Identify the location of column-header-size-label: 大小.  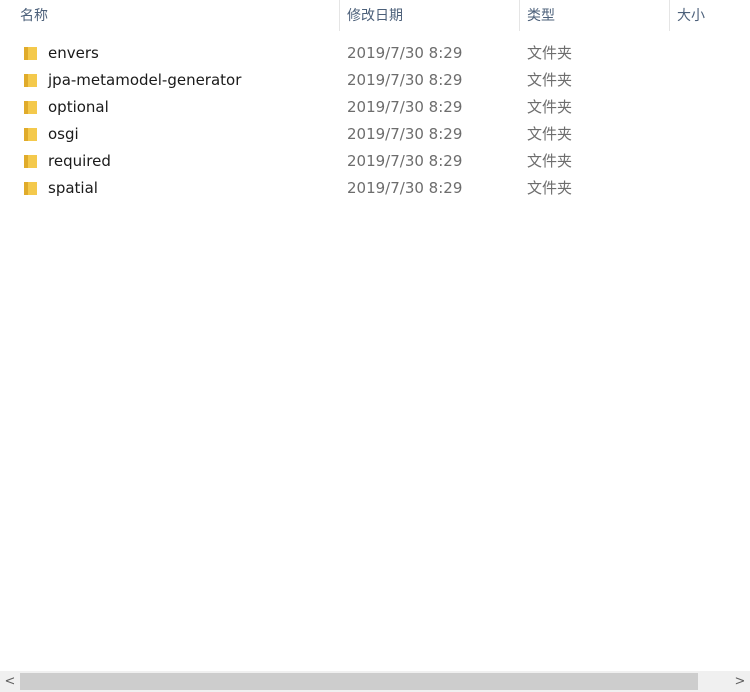
(691, 16).